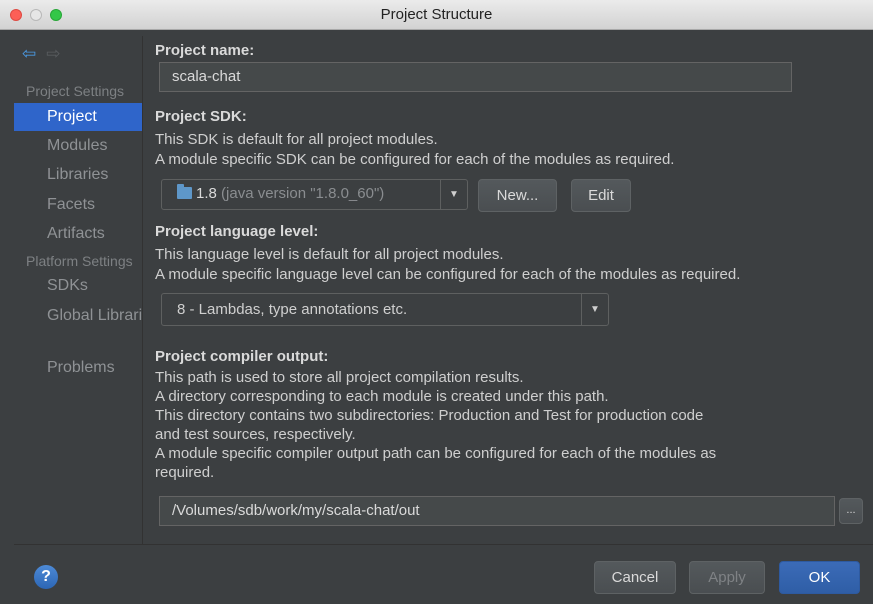 The width and height of the screenshot is (873, 604). What do you see at coordinates (78, 368) in the screenshot?
I see `sidebar-item-problems: Problems` at bounding box center [78, 368].